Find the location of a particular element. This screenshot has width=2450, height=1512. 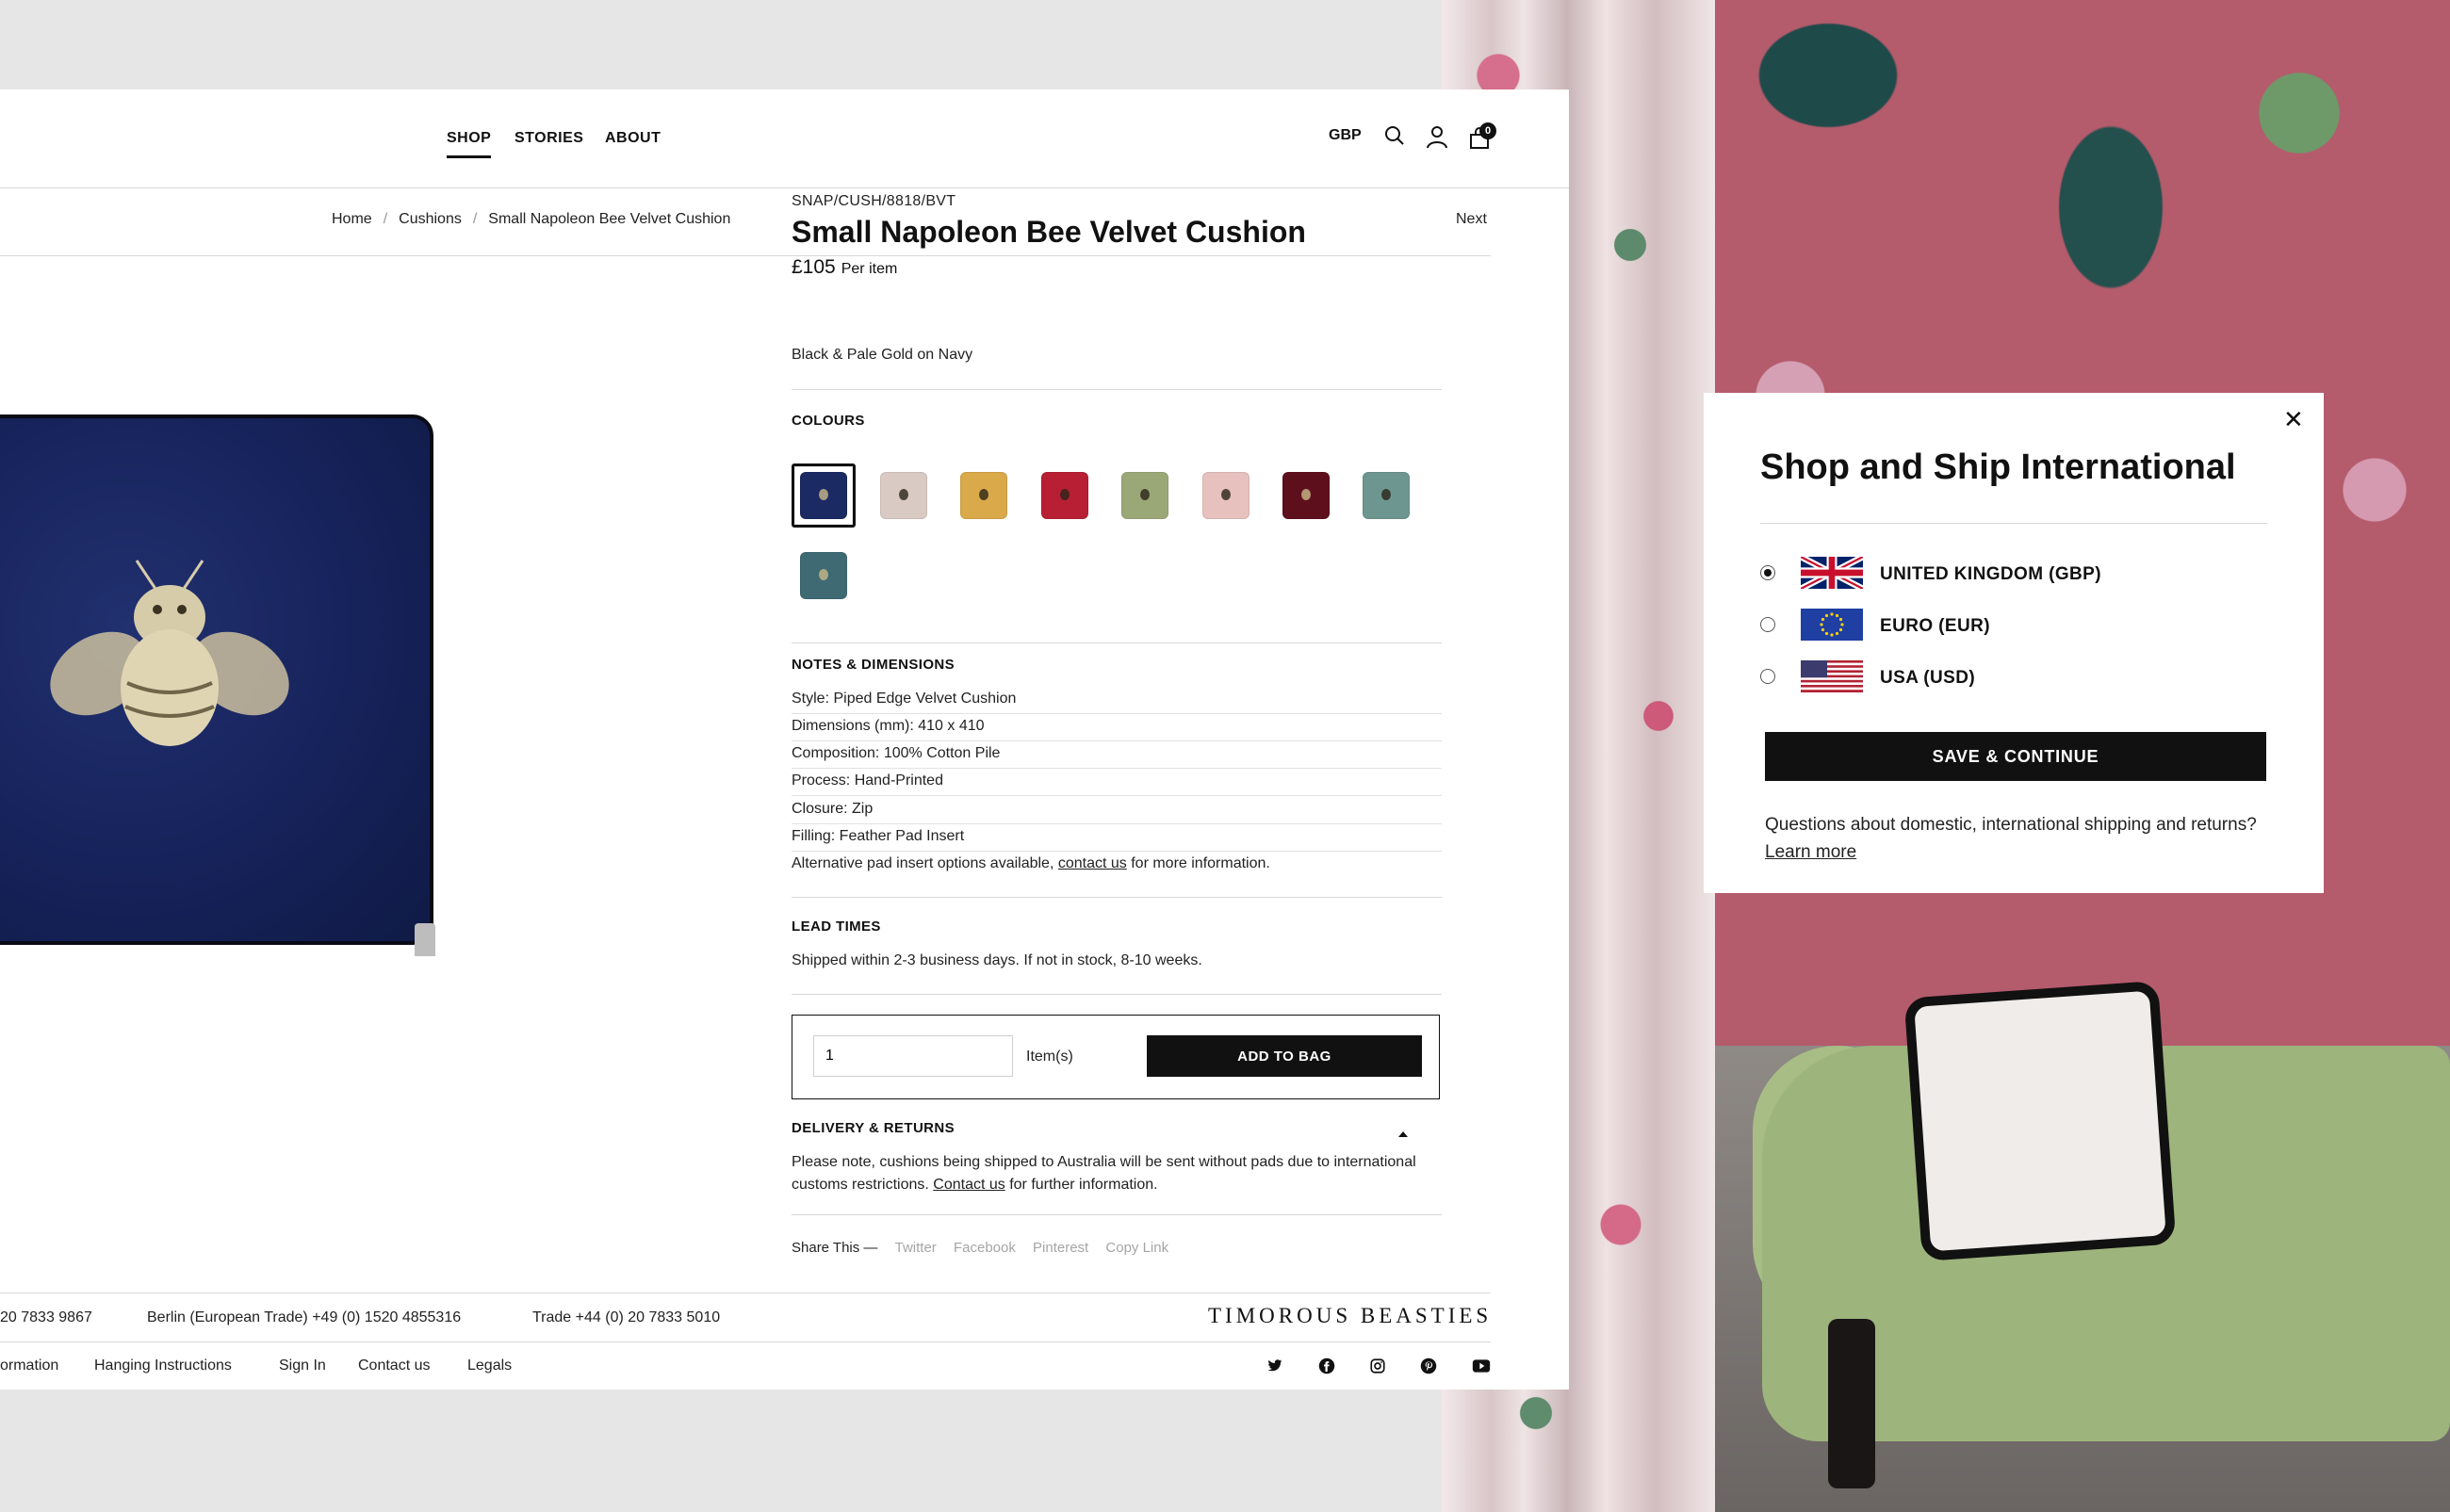

footer-legals-link: Legals is located at coordinates (489, 1366).